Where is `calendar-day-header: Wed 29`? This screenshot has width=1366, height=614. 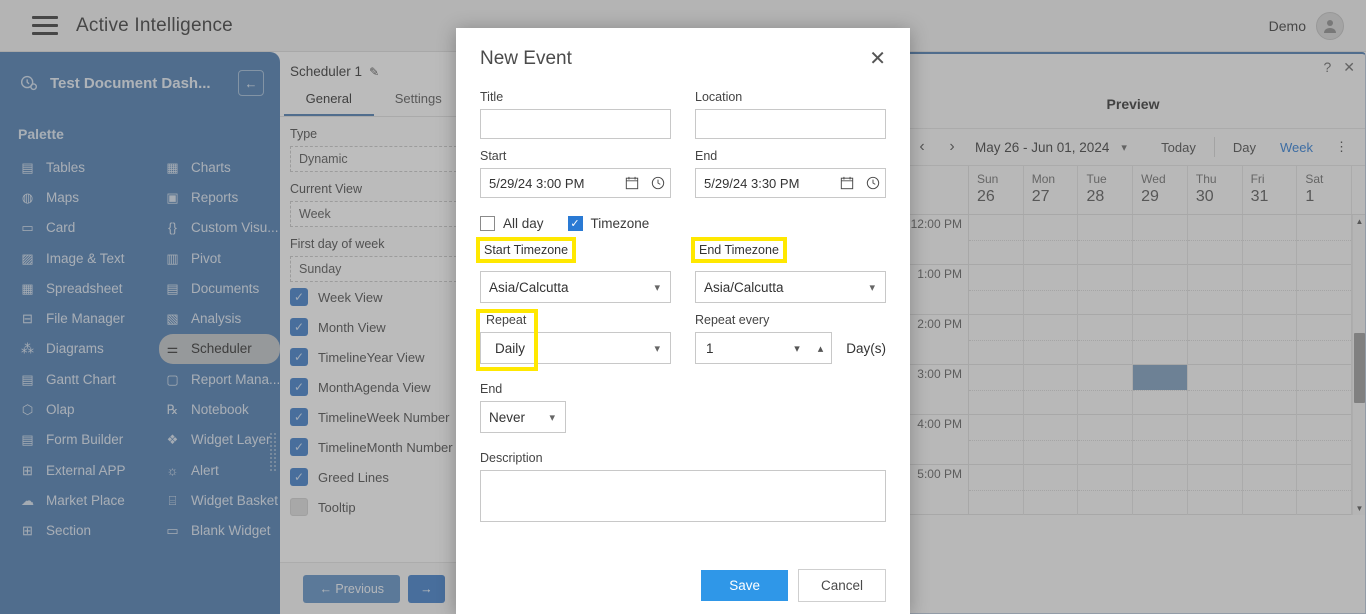
calendar-day-header: Wed 29 is located at coordinates (1160, 190).